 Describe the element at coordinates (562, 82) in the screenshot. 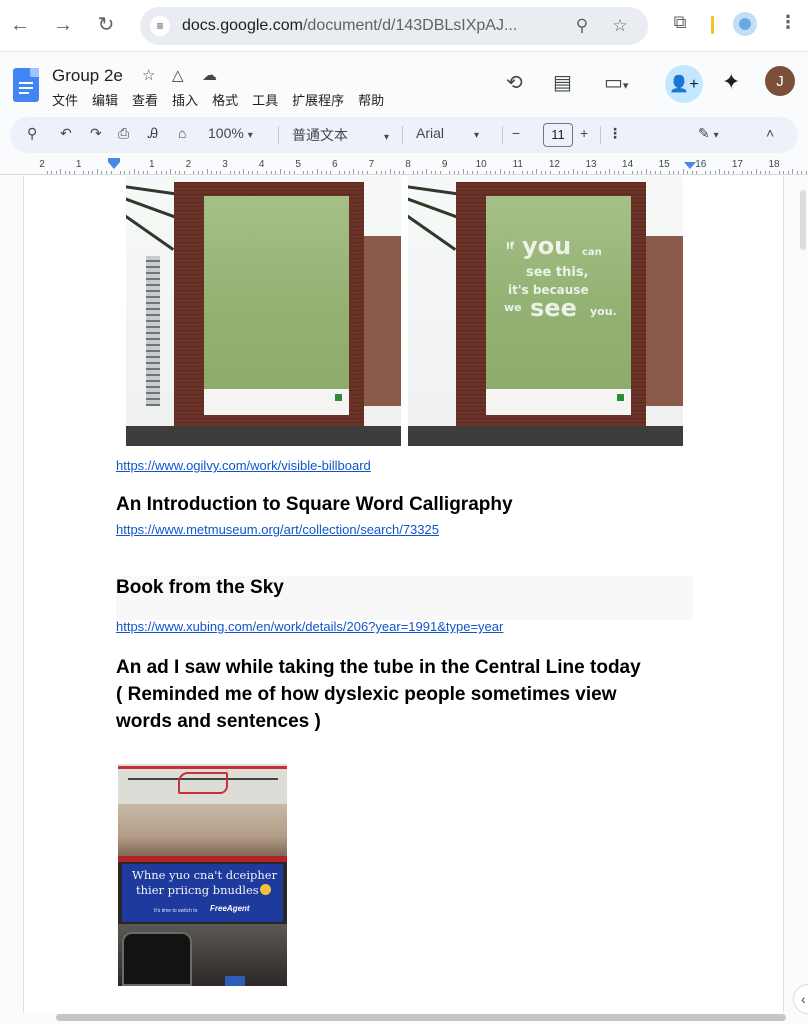

I see `comments-icon: ▤` at that location.